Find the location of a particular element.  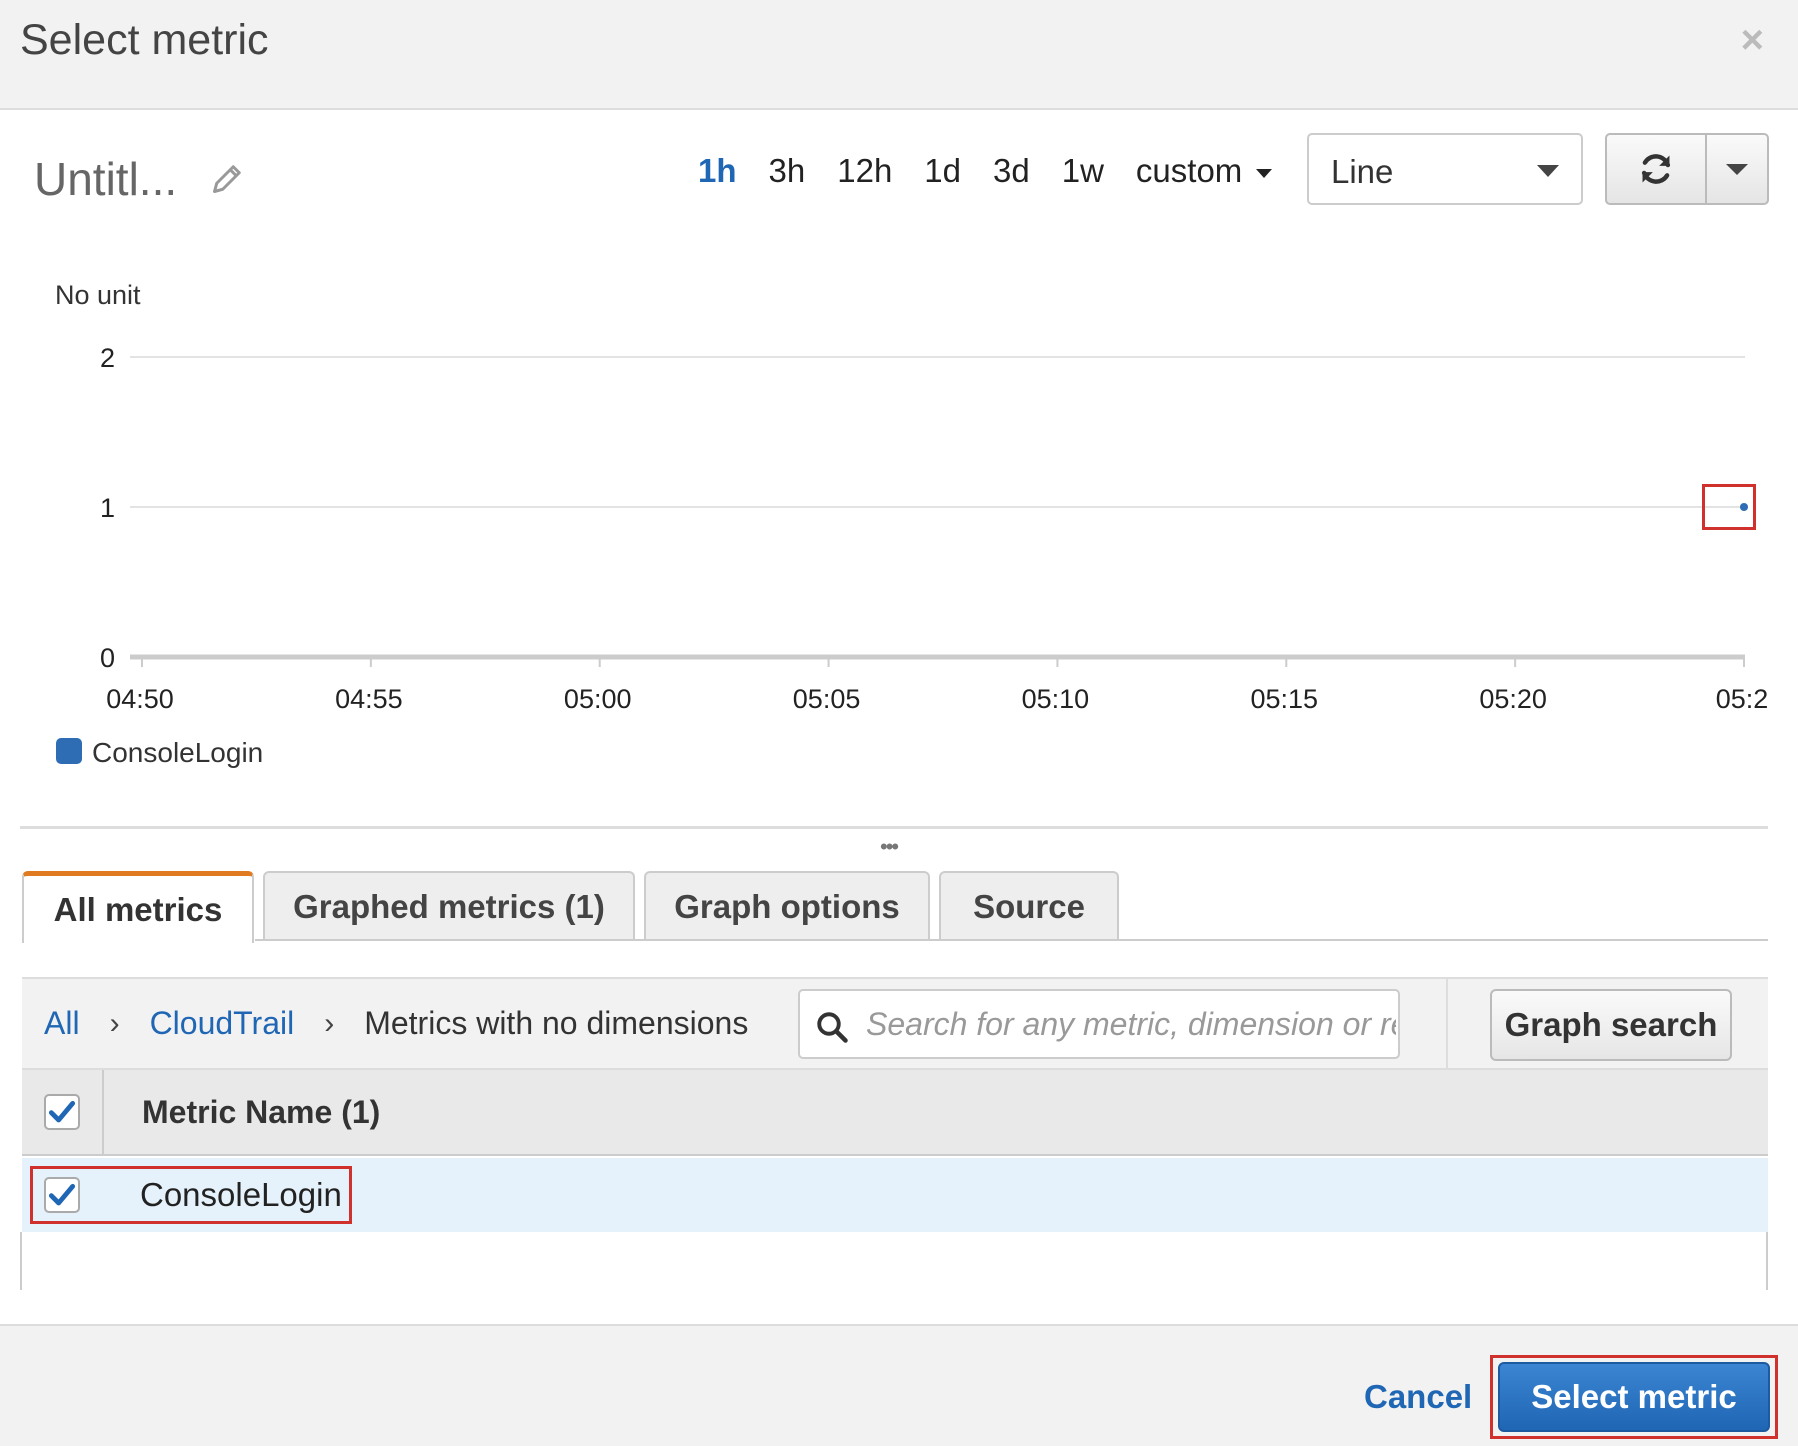

breadcrumb-current: Metrics with no dimensions is located at coordinates (556, 1023).